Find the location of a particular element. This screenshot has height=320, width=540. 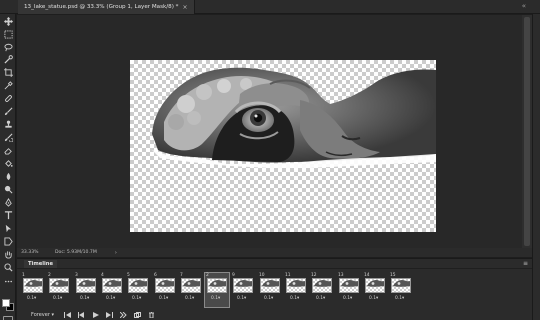

history-brush-icon is located at coordinates (8, 137).